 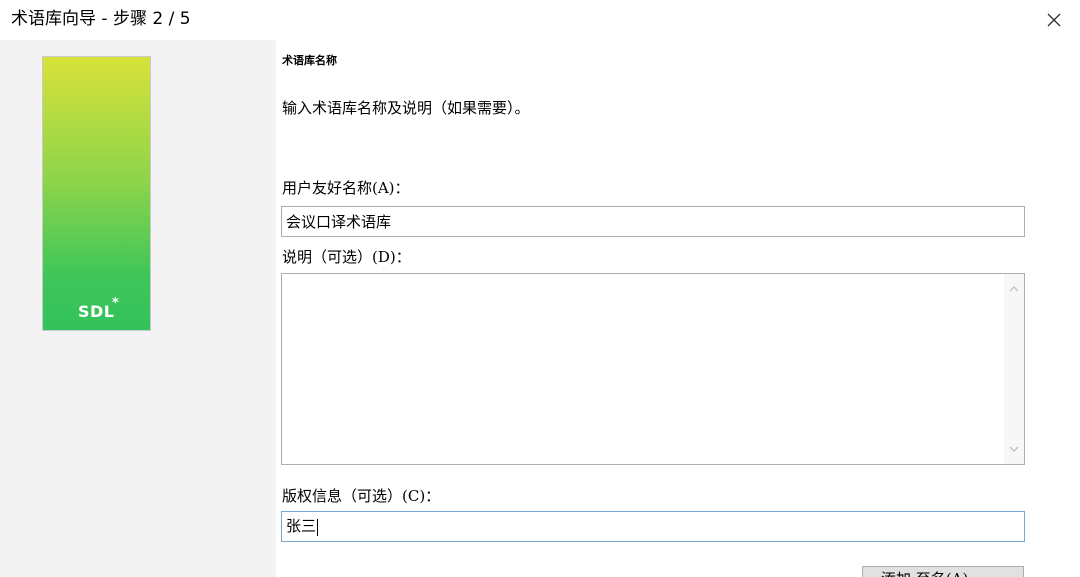 What do you see at coordinates (361, 496) in the screenshot?
I see `copyright-label: 版权信息（可选）(C)：` at bounding box center [361, 496].